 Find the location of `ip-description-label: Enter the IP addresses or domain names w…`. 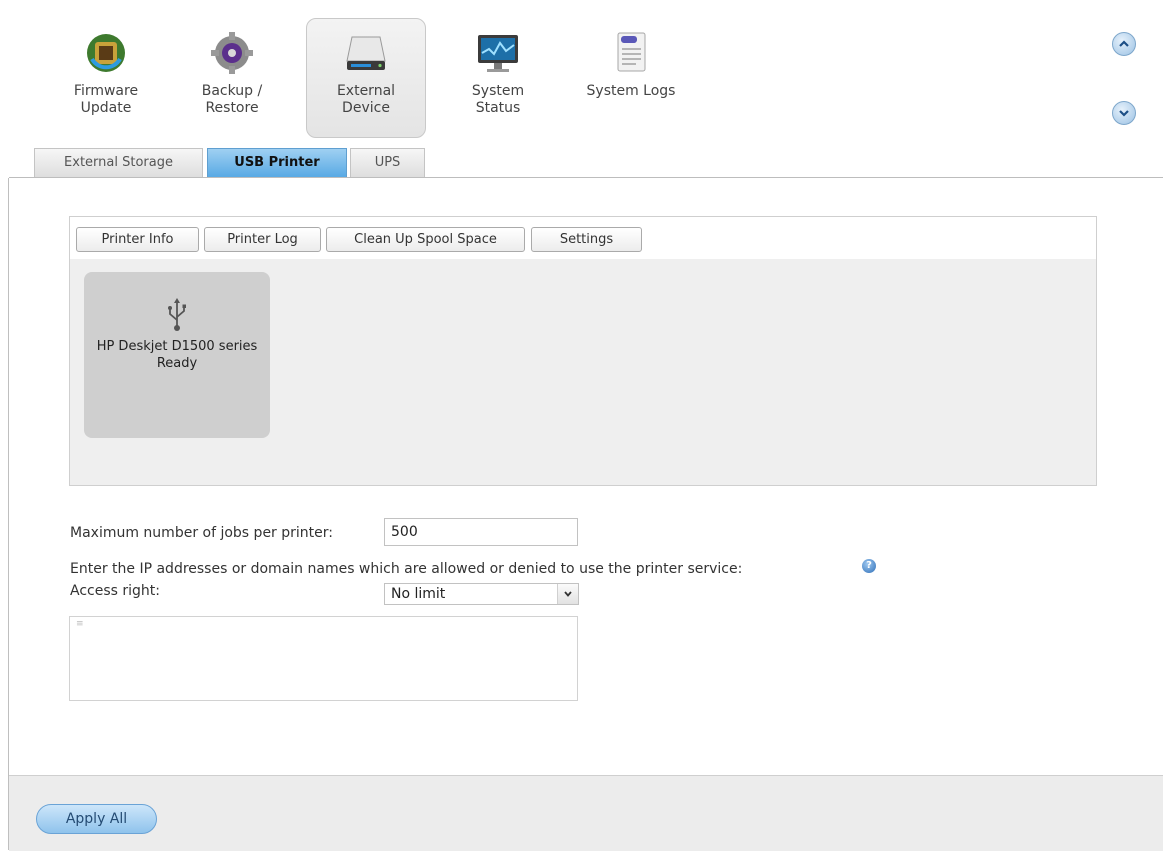

ip-description-label: Enter the IP addresses or domain names w… is located at coordinates (406, 569).